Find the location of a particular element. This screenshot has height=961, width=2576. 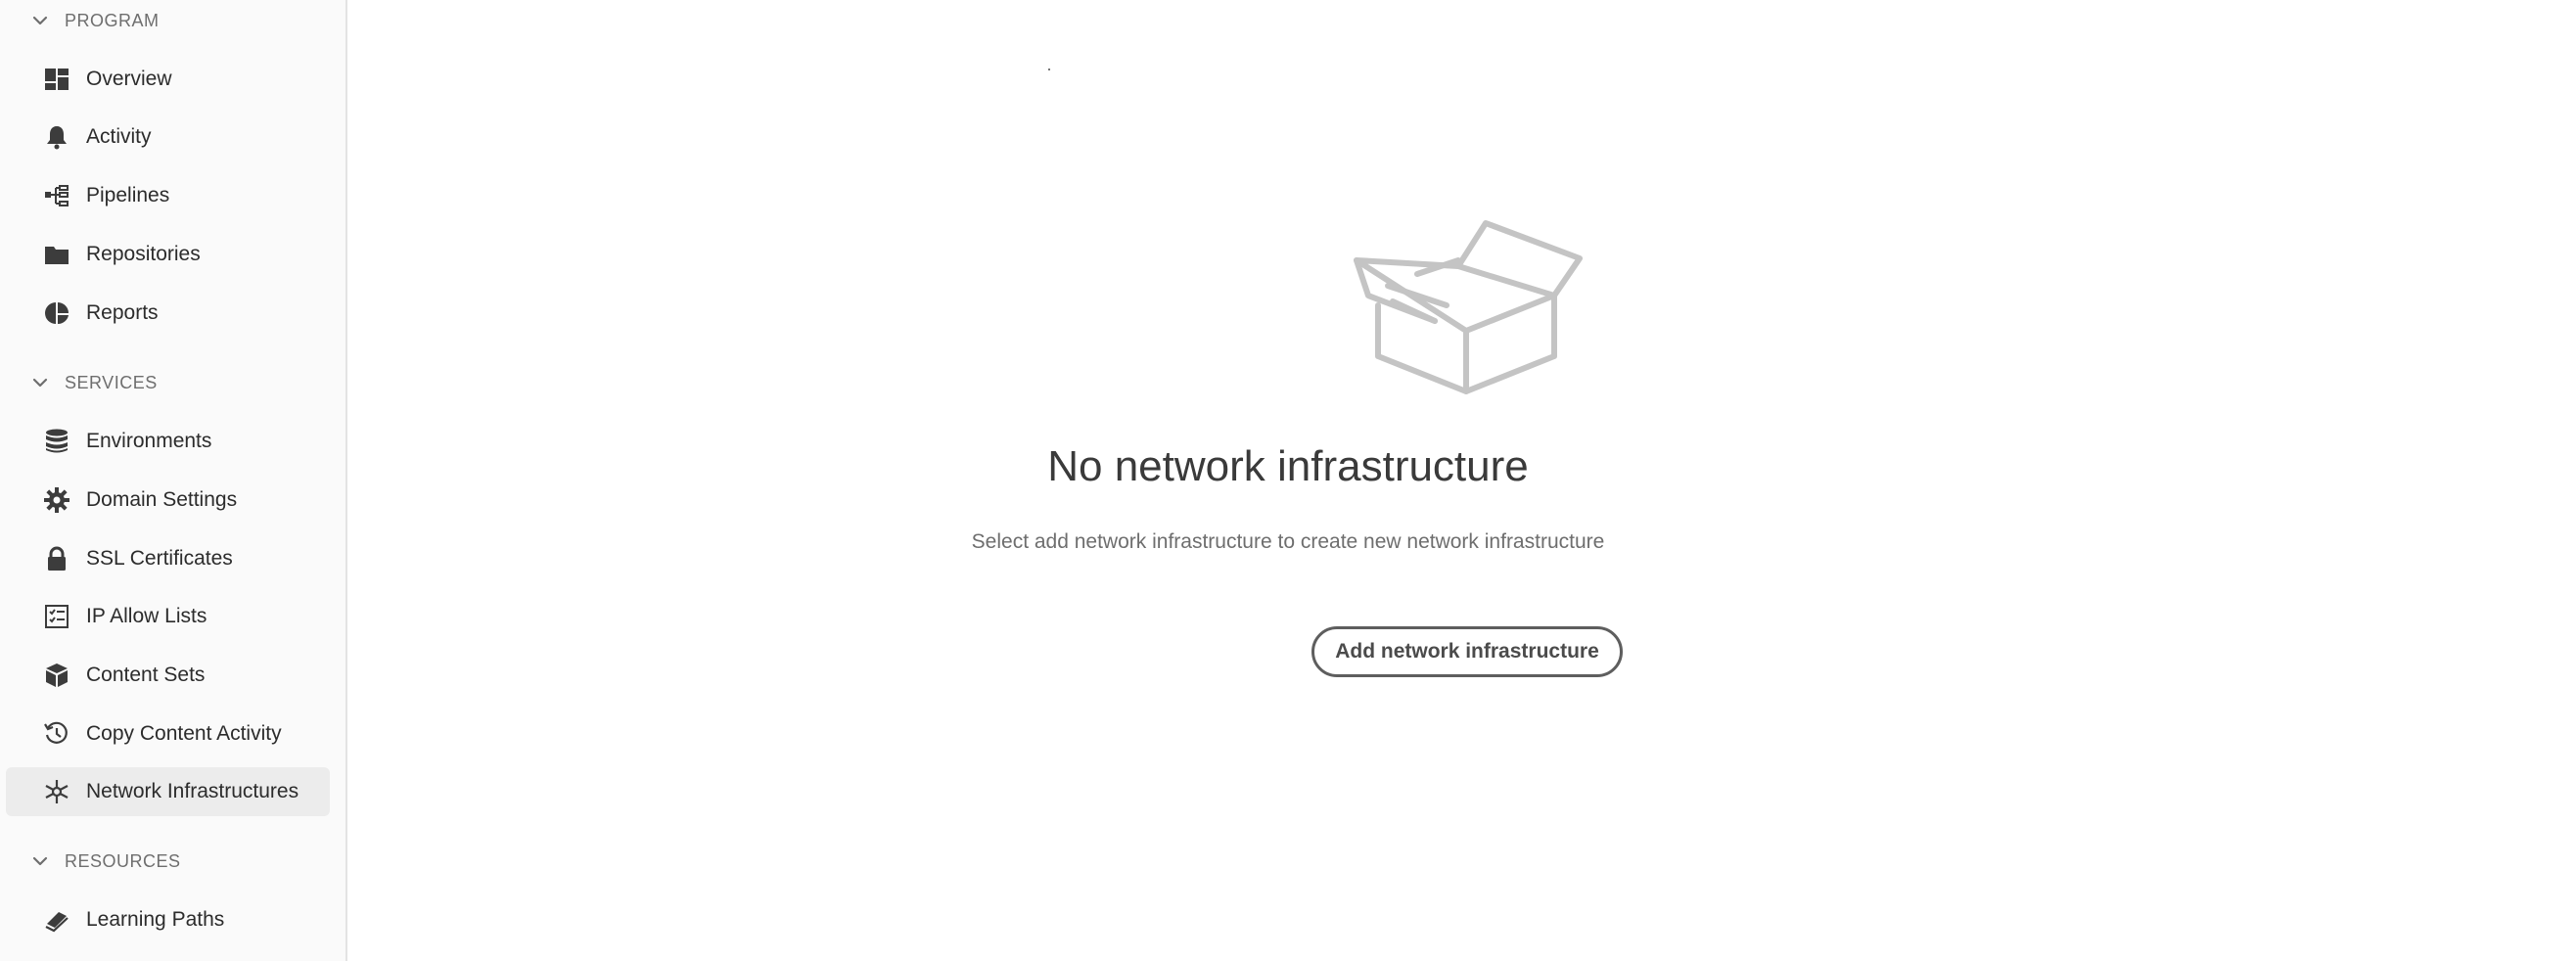

sidebar-item-label: Activity is located at coordinates (119, 136).